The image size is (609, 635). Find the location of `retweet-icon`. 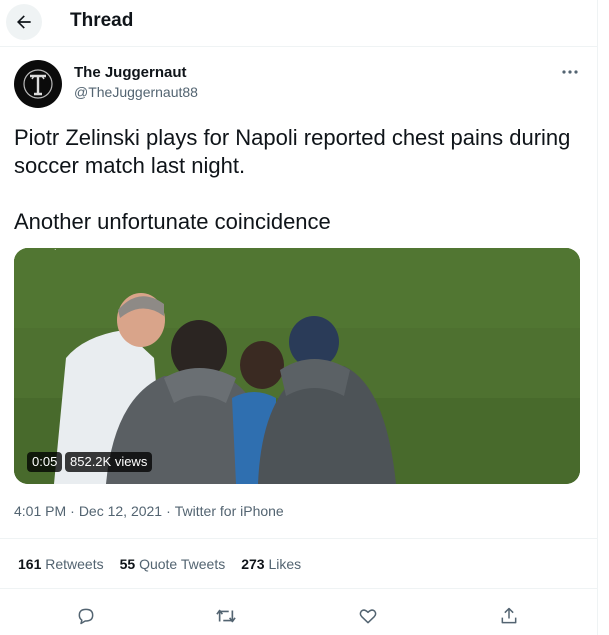

retweet-icon is located at coordinates (226, 616).